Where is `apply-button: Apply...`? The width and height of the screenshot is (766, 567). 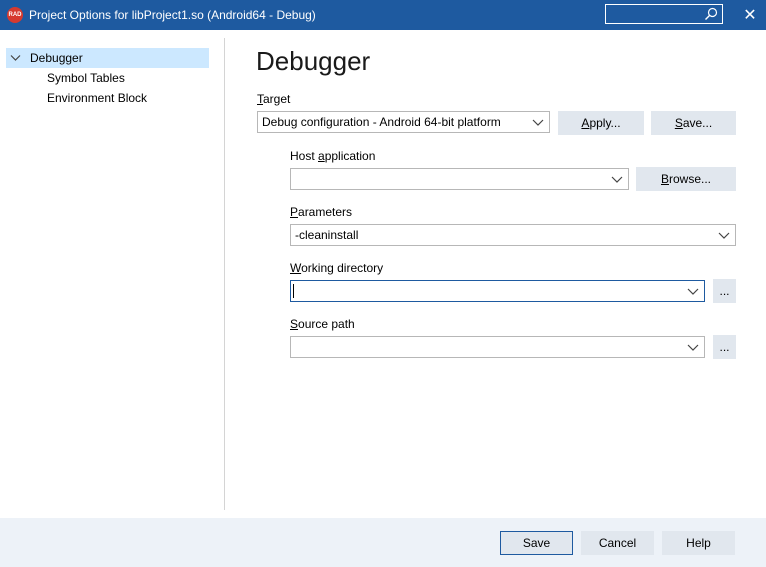
apply-button: Apply... is located at coordinates (601, 123).